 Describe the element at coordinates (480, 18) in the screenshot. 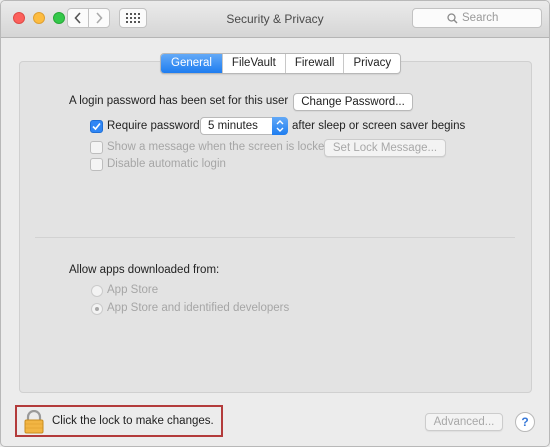

I see `search-placeholder: Search` at that location.